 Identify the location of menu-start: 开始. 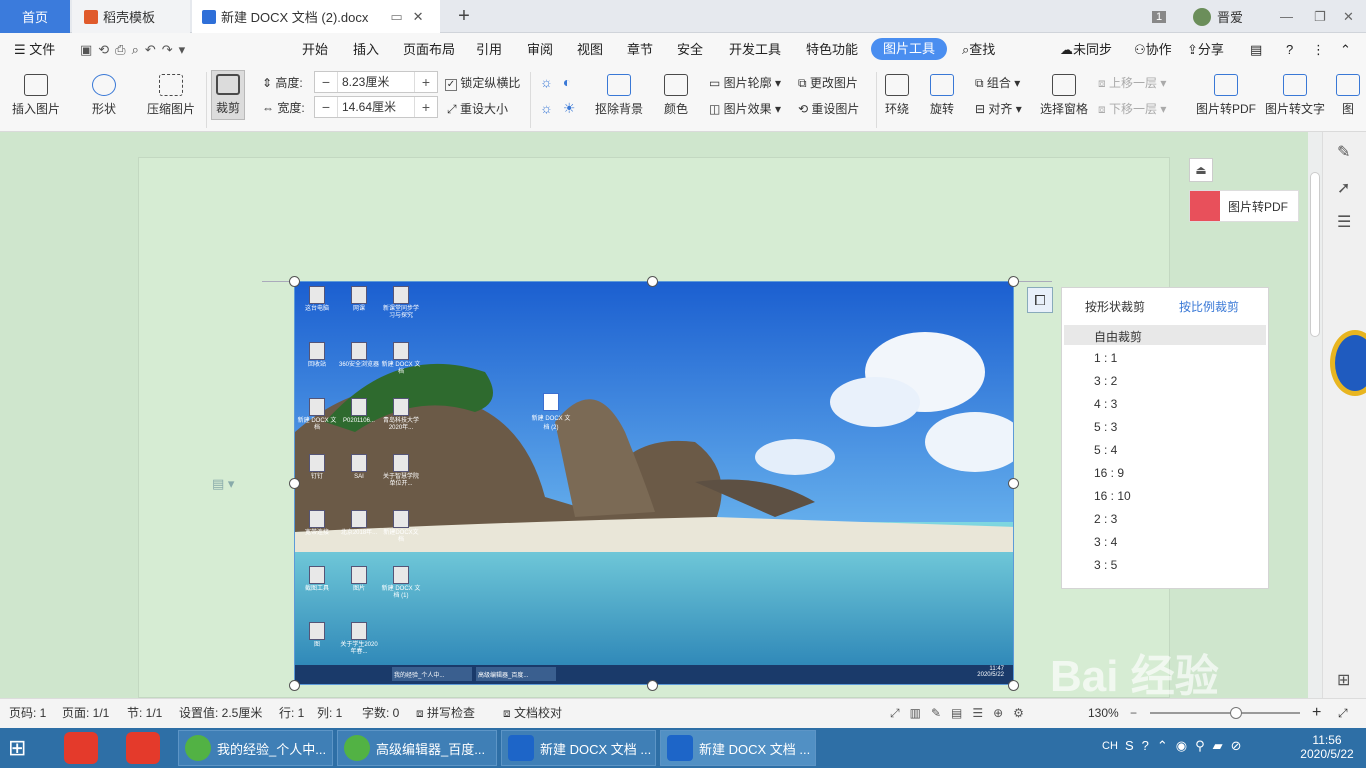
(315, 49).